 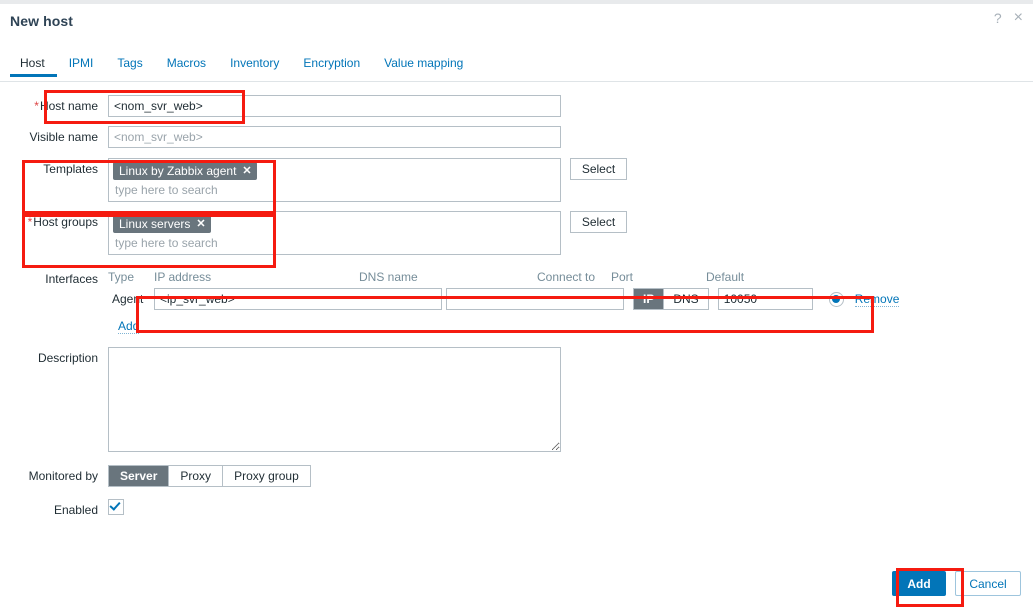 I want to click on connect-to-dns-option: DNS, so click(x=685, y=299).